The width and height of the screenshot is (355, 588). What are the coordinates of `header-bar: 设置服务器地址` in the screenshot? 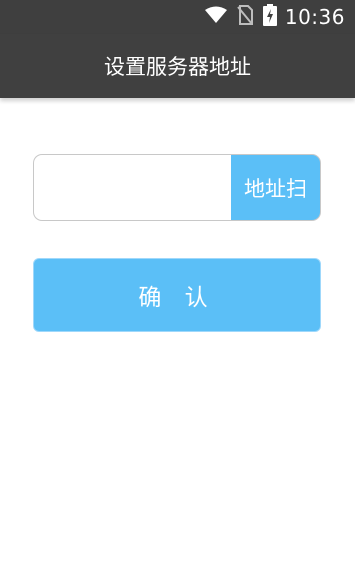 It's located at (177, 66).